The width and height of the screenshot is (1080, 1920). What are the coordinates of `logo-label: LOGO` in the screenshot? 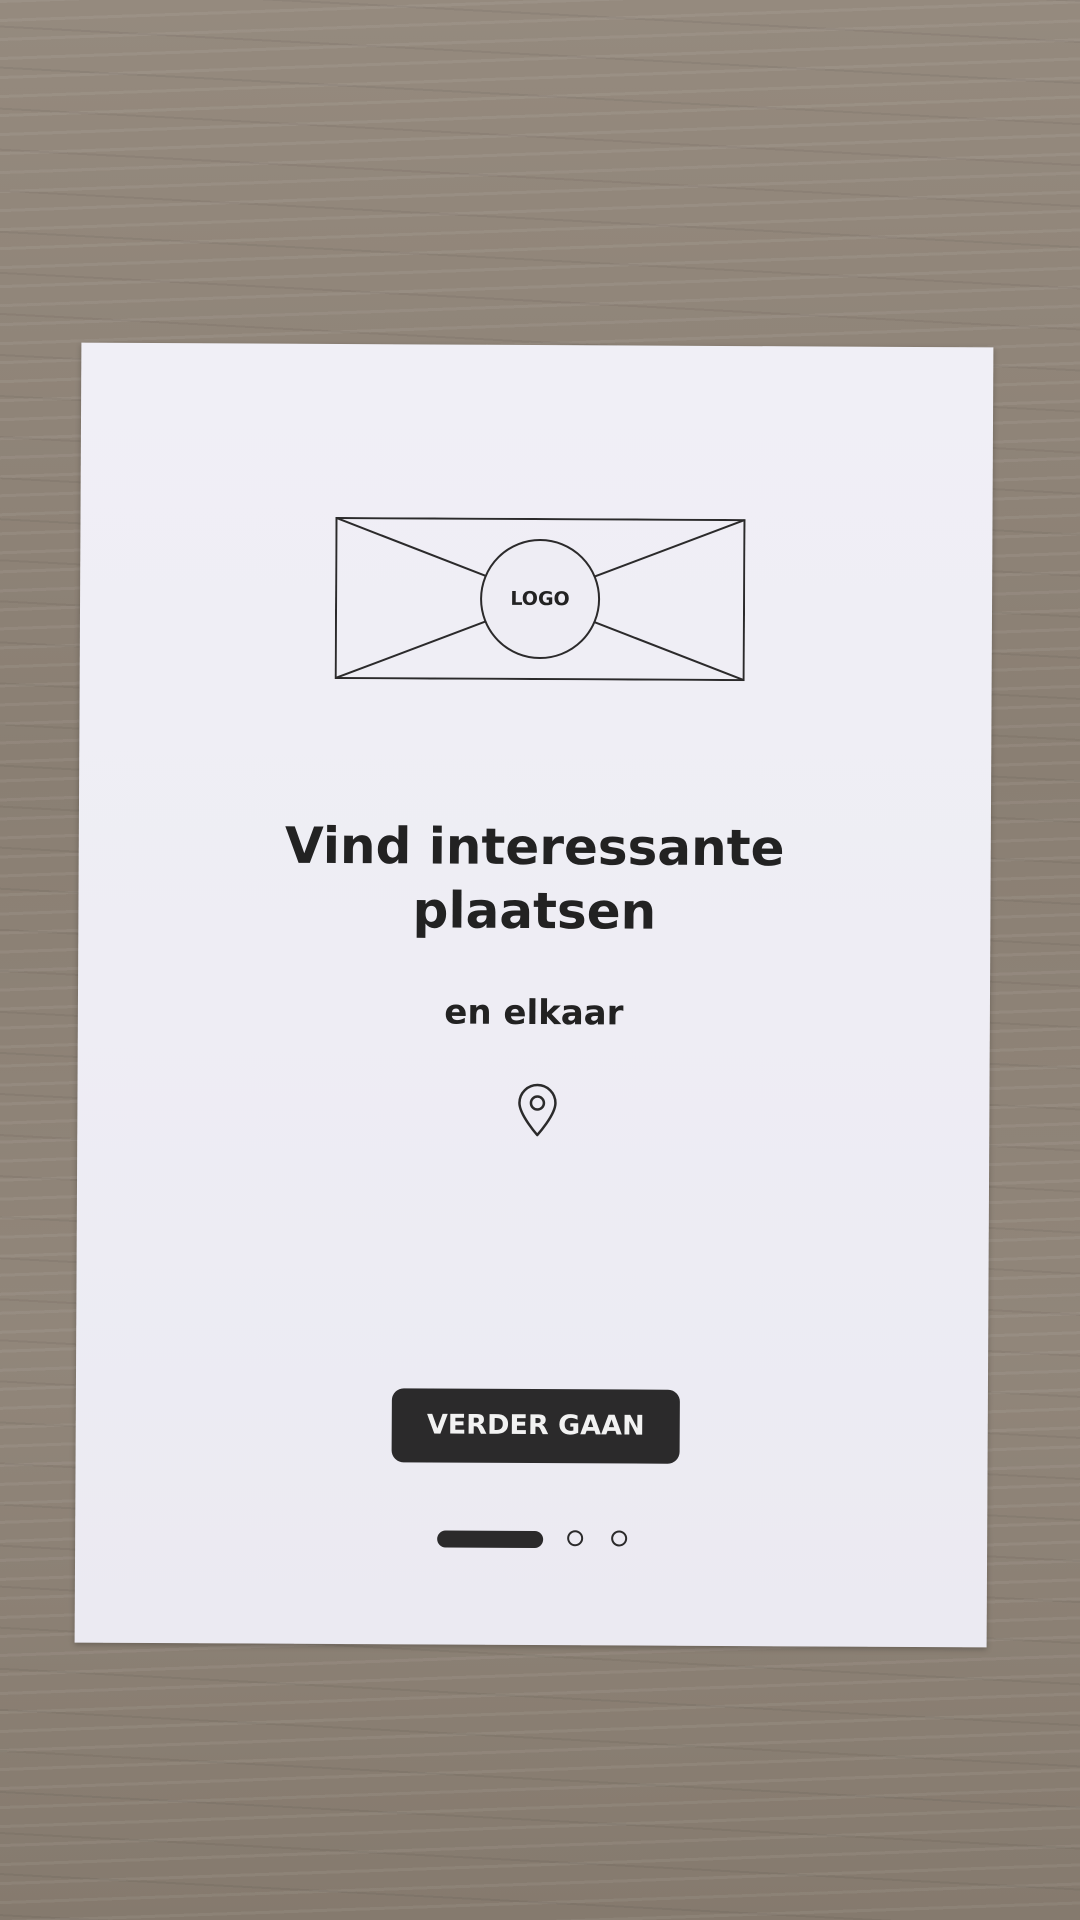 It's located at (540, 599).